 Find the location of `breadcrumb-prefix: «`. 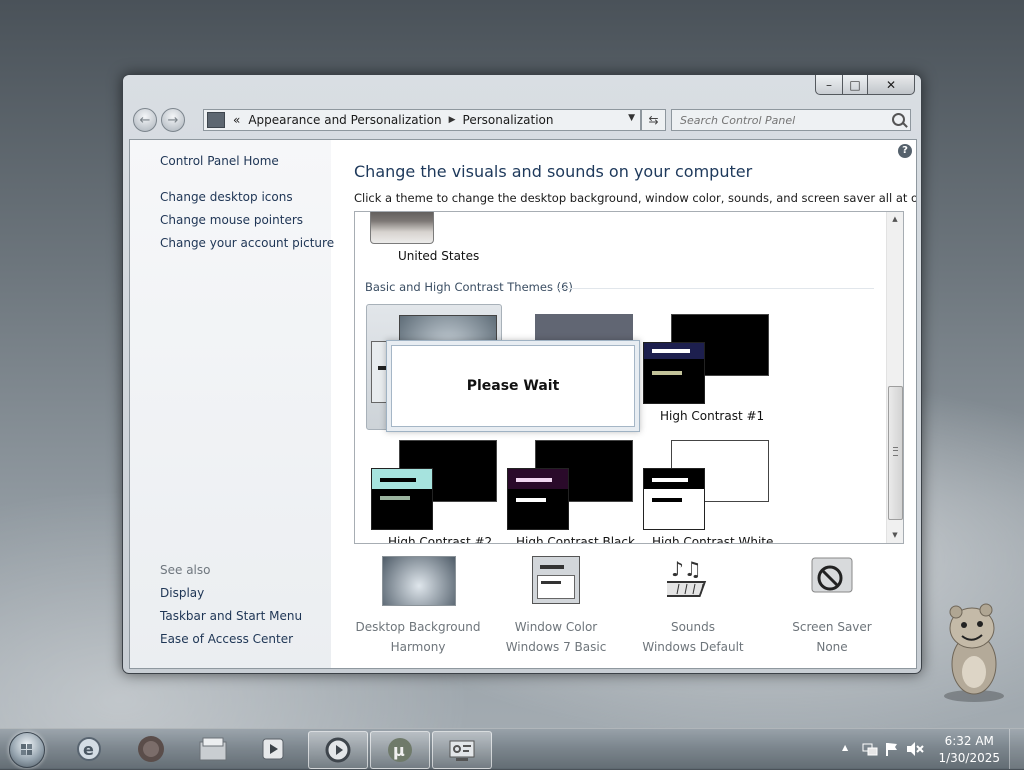

breadcrumb-prefix: « is located at coordinates (236, 120).